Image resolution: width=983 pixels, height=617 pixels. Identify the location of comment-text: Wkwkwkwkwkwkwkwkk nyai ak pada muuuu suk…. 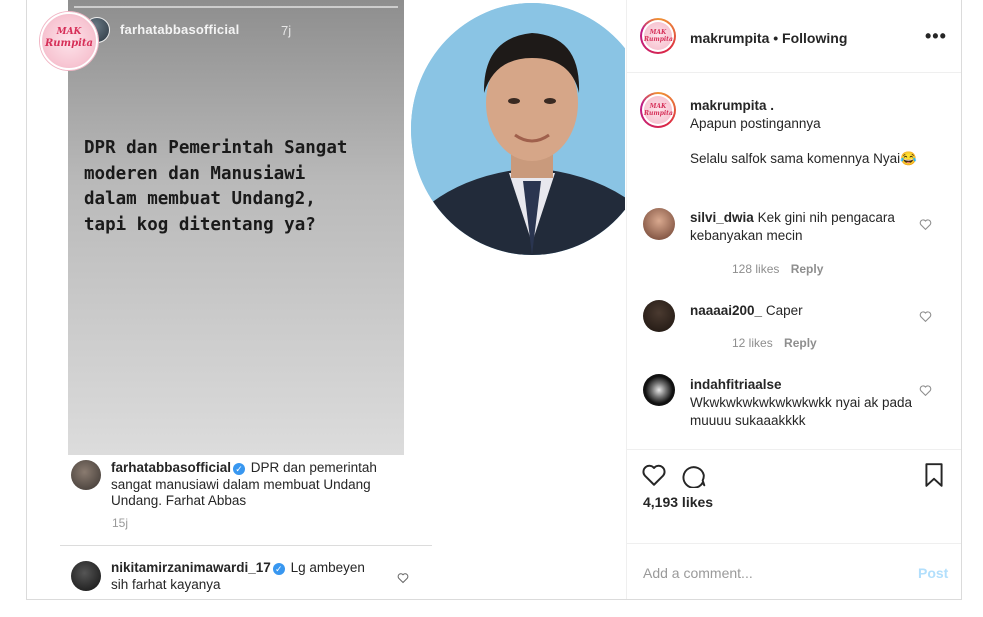
(801, 411).